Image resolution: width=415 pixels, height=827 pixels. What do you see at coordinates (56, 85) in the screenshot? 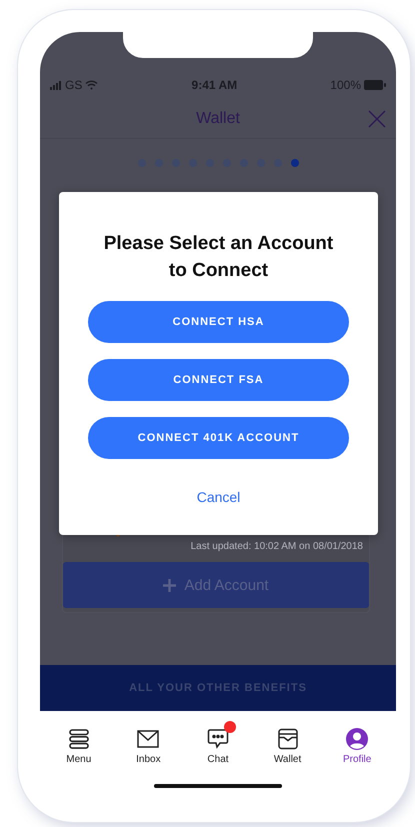
I see `signal-icon` at bounding box center [56, 85].